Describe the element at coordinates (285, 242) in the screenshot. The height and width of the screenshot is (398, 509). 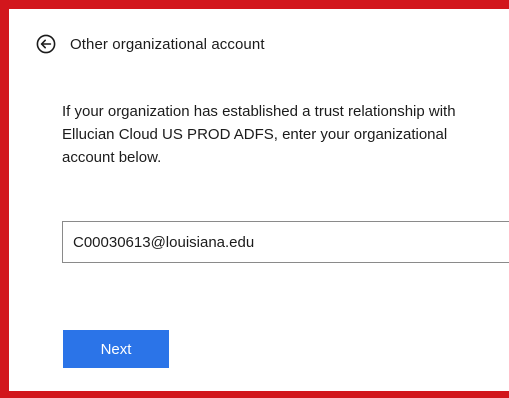
I see `organizational-account-input` at that location.